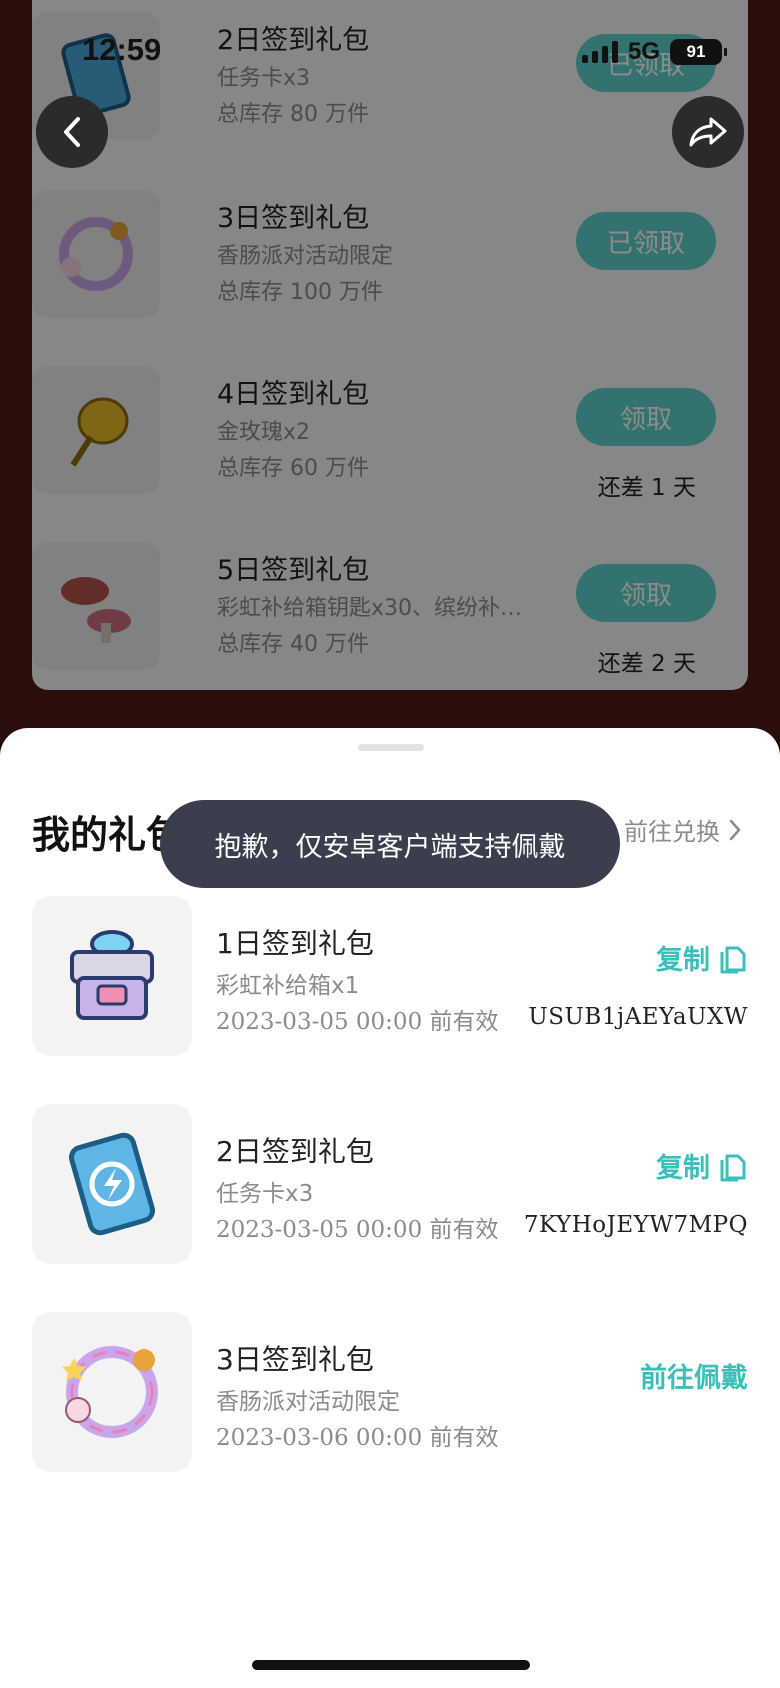 The image size is (780, 1688). I want to click on task-card-thumbnail, so click(112, 1184).